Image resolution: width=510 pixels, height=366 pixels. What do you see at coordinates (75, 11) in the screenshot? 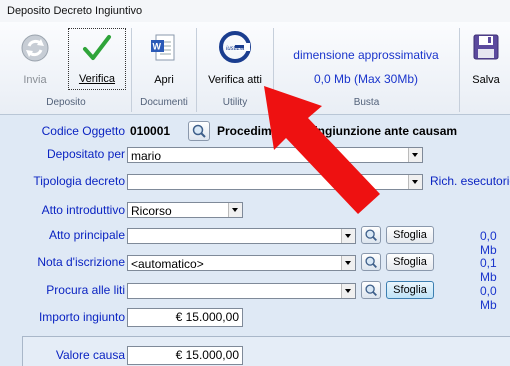
I see `window-title: Deposito Decreto Ingiuntivo` at bounding box center [75, 11].